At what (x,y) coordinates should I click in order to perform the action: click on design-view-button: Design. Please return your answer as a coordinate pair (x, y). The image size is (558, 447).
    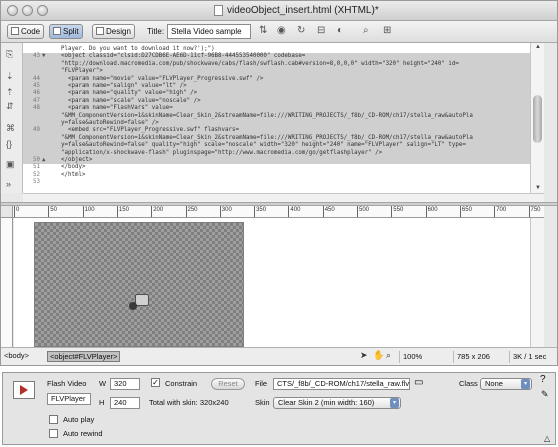
    Looking at the image, I should click on (113, 31).